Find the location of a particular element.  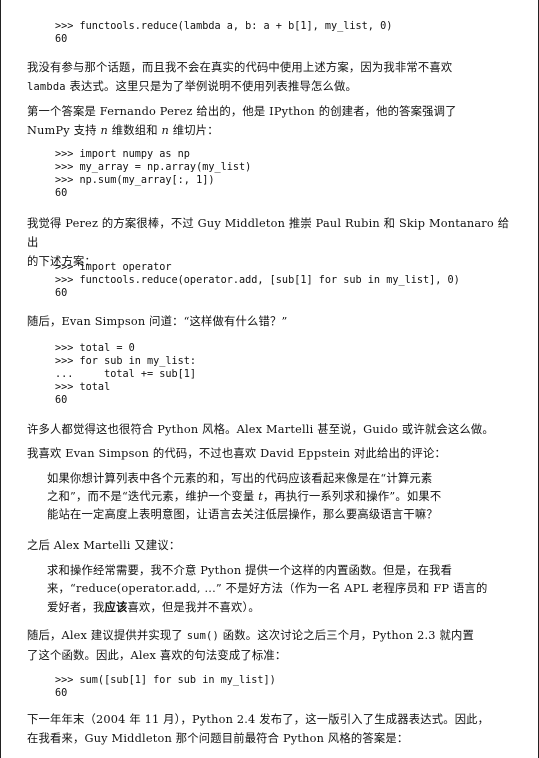

text-span: 之和”，而不是“迭代元素，维护一个变量 is located at coordinates (153, 496).